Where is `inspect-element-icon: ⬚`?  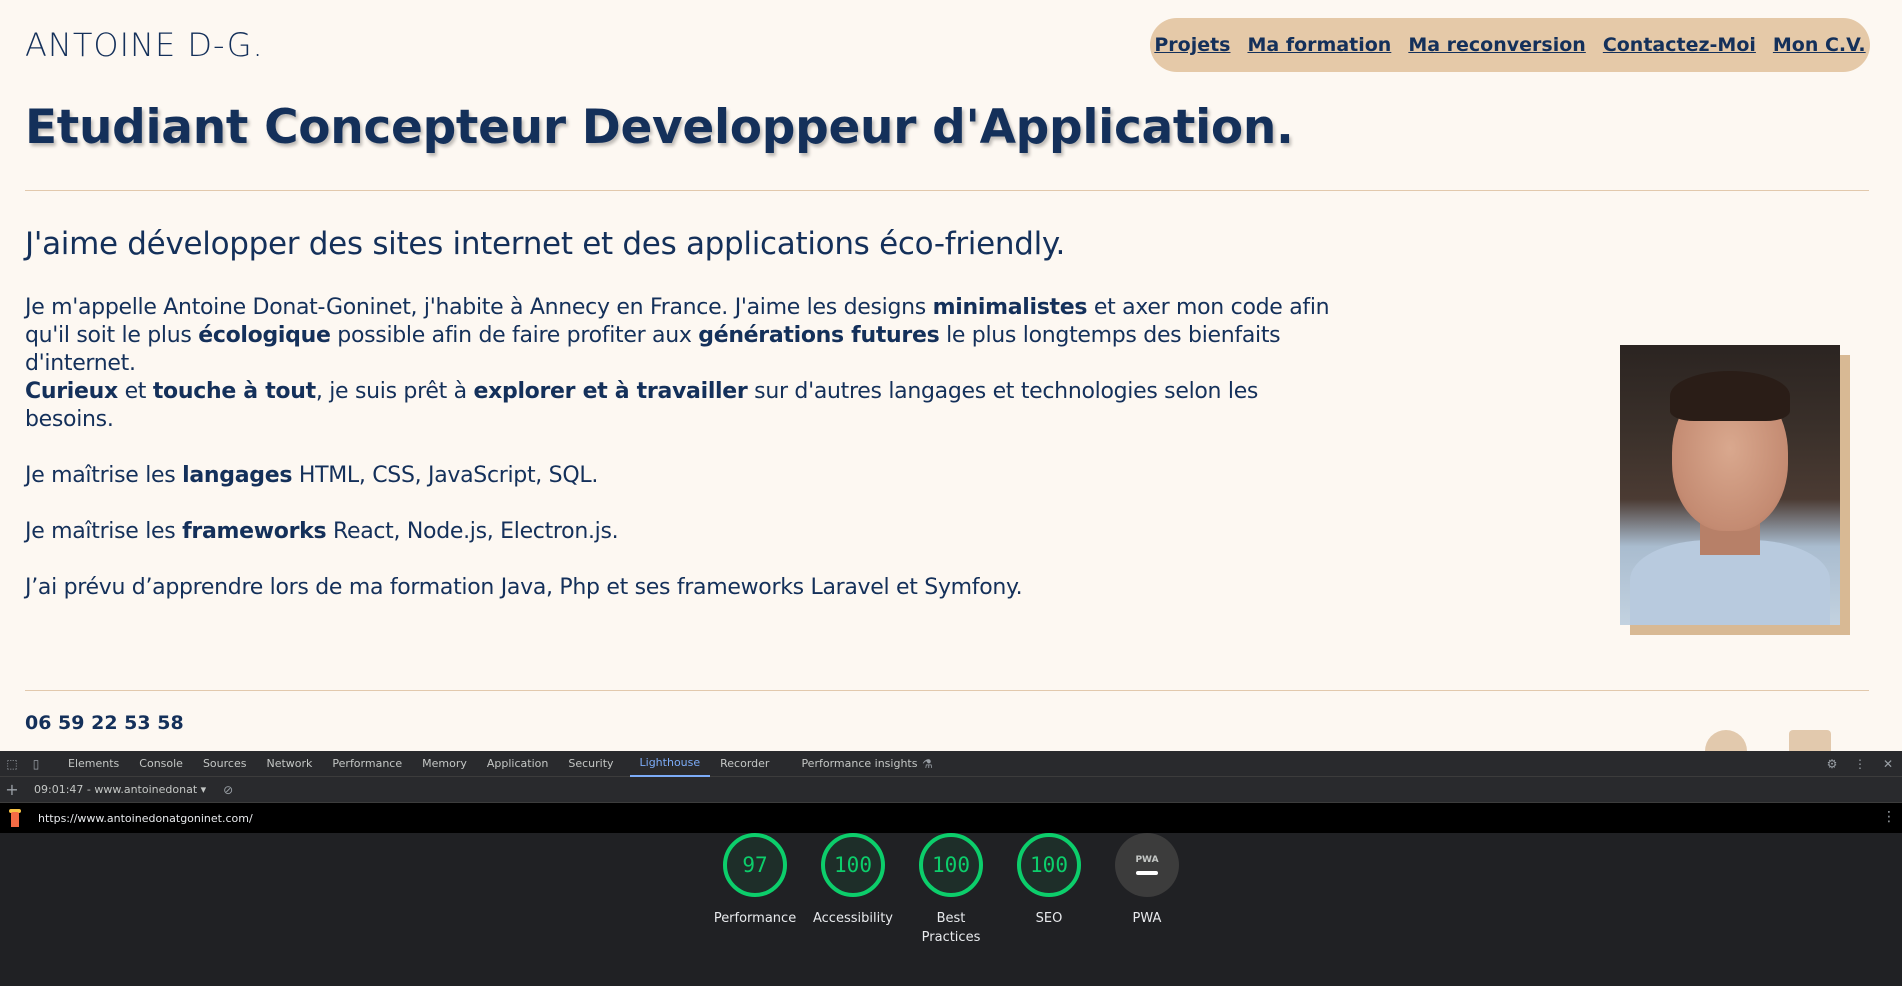 inspect-element-icon: ⬚ is located at coordinates (12, 764).